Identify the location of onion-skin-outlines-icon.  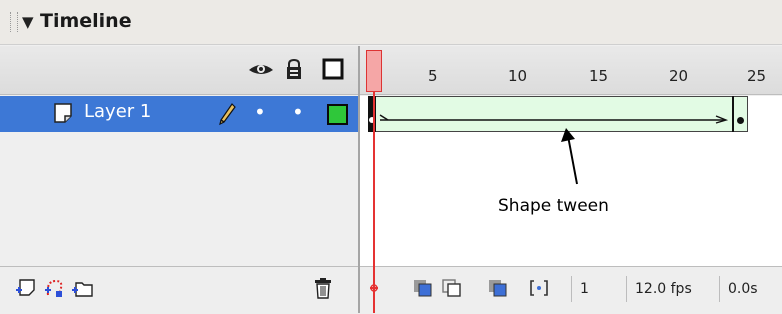
(452, 288).